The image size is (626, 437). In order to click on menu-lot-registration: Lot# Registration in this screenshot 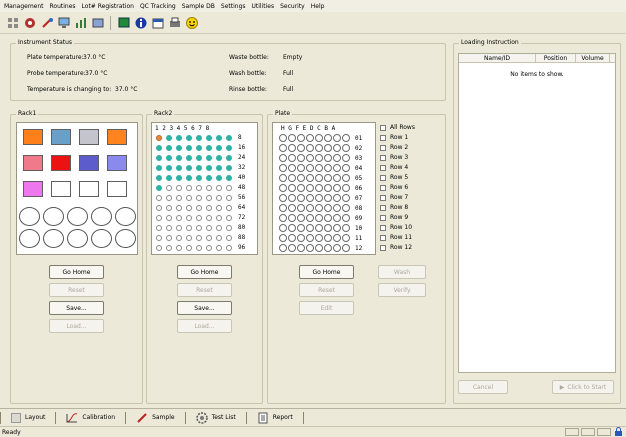, I will do `click(108, 6)`.